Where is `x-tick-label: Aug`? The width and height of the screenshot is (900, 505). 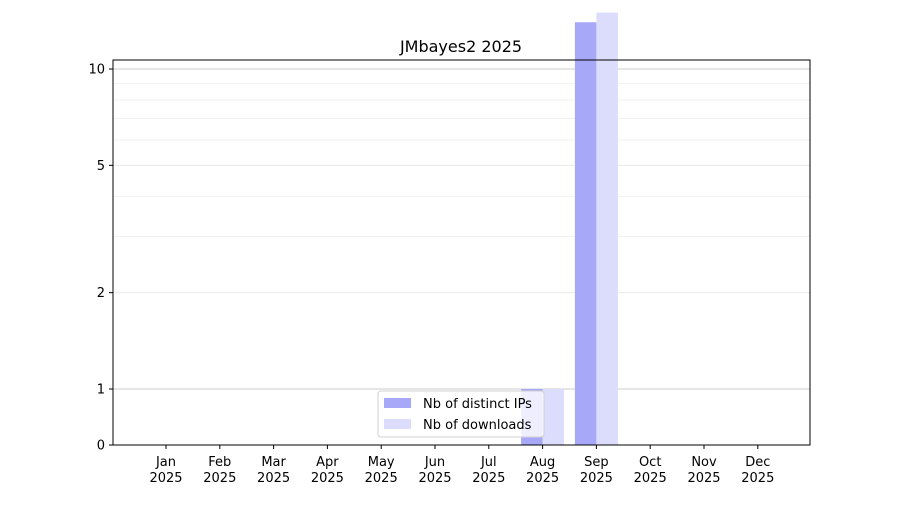 x-tick-label: Aug is located at coordinates (542, 462).